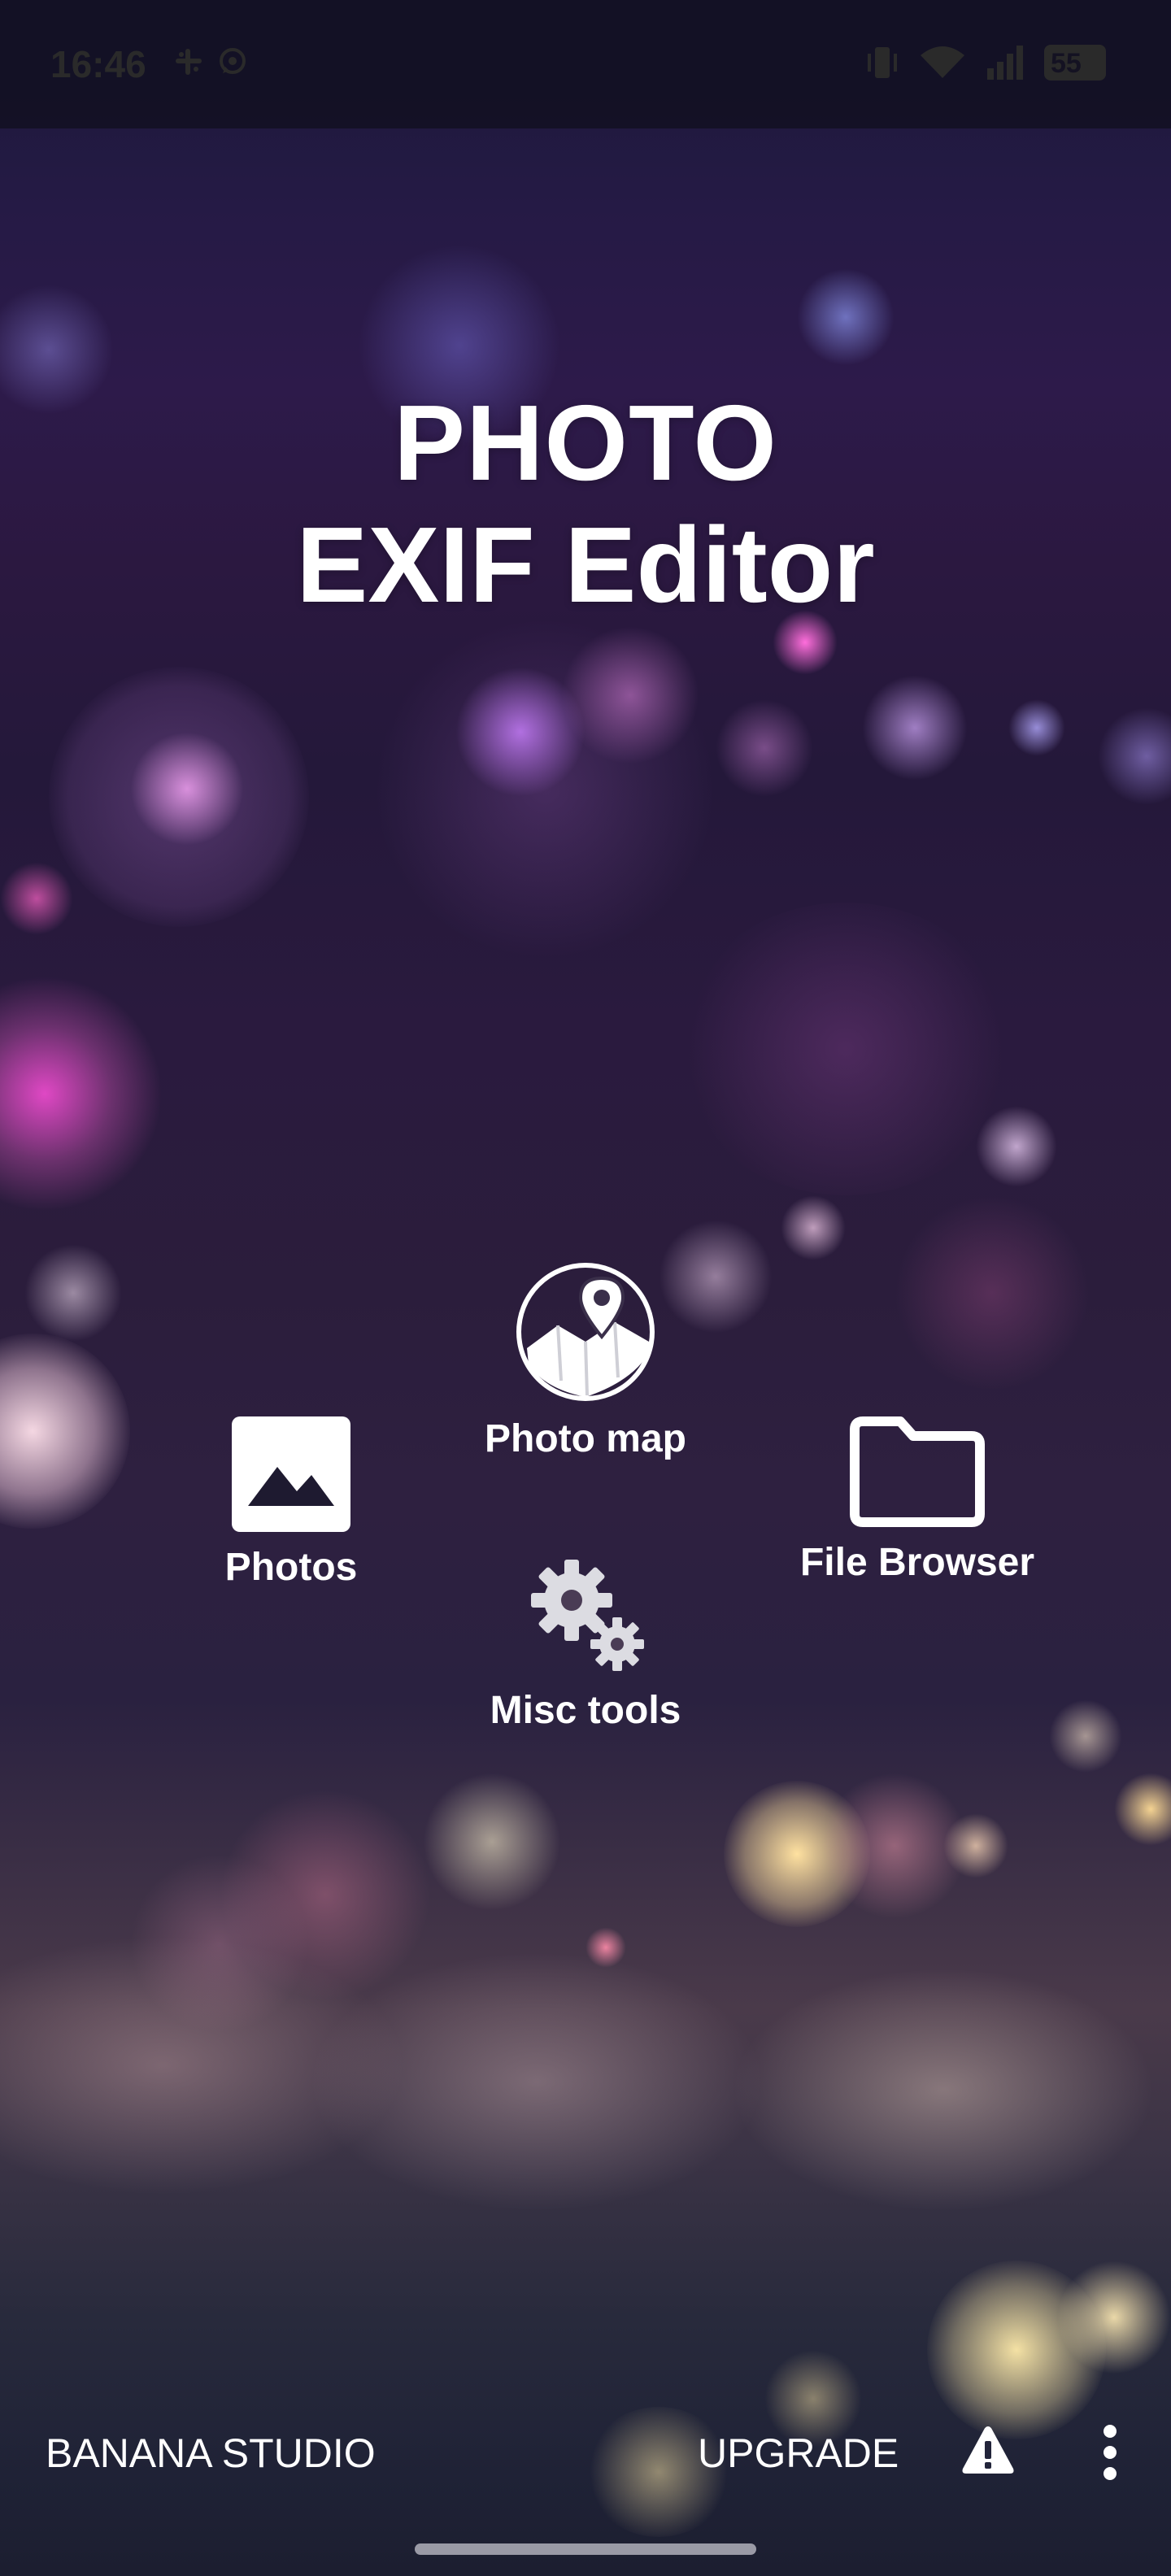 This screenshot has width=1171, height=2576. I want to click on photo-map-button: Photo map, so click(585, 1360).